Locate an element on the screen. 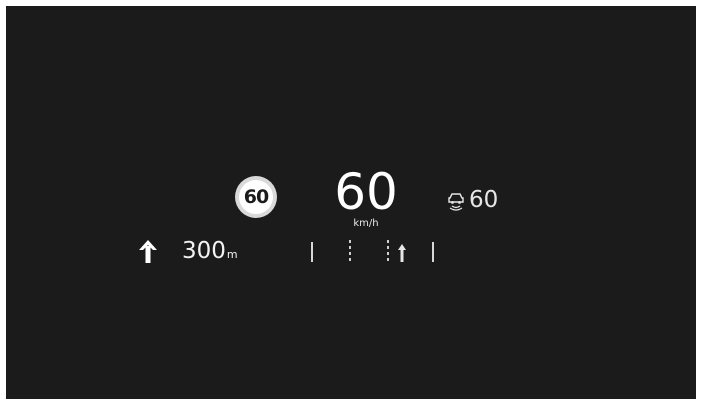  adaptive-cruise-icon is located at coordinates (456, 202).